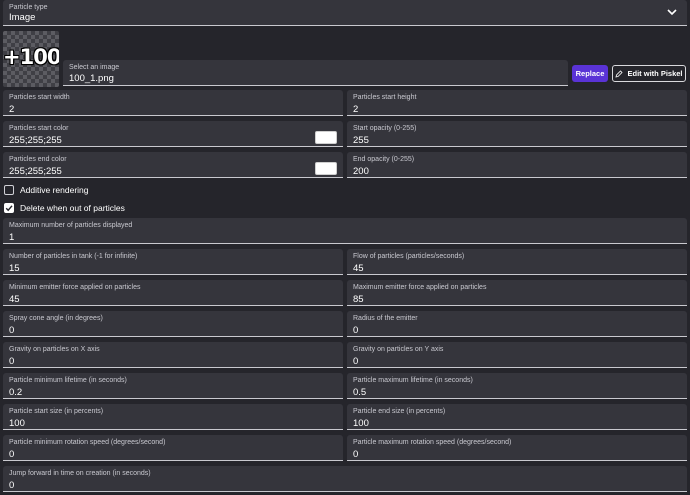  What do you see at coordinates (14, 268) in the screenshot?
I see `particles-in-tank-value: 15` at bounding box center [14, 268].